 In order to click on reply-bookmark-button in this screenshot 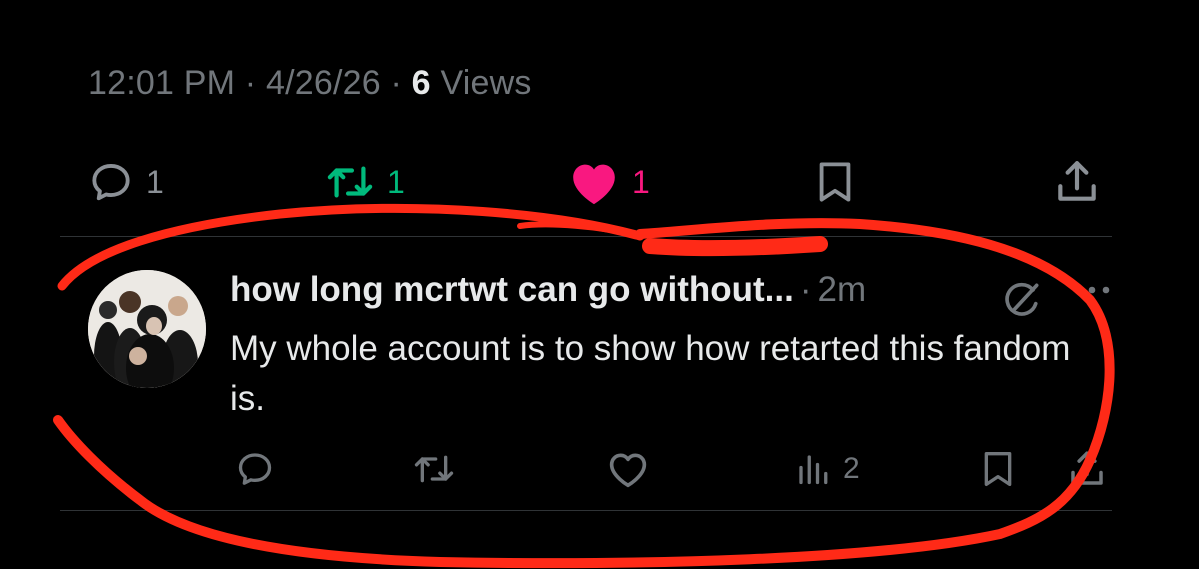, I will do `click(998, 469)`.